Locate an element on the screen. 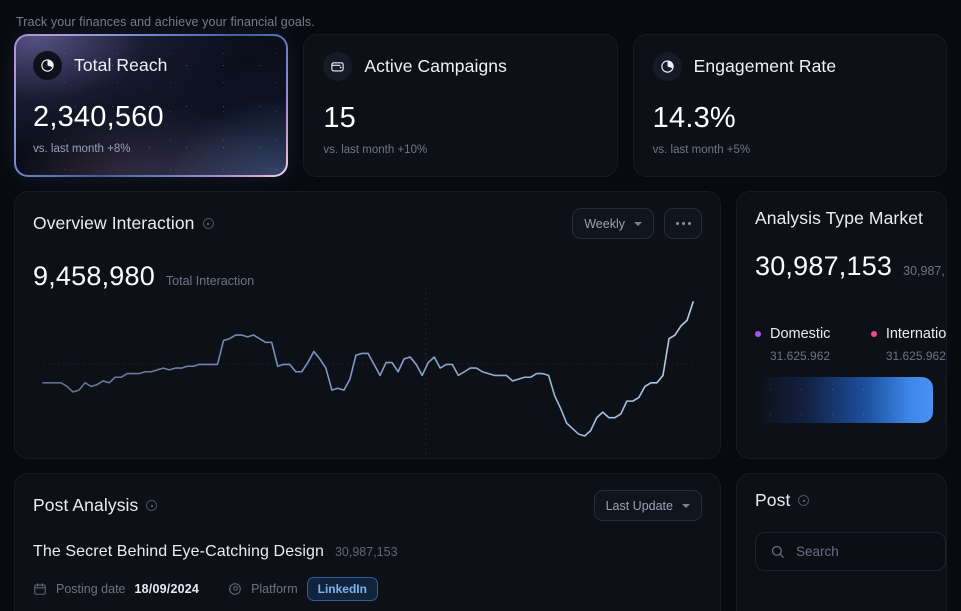 Image resolution: width=961 pixels, height=611 pixels. kpi-card-active-campaigns: Active Campaigns 15 vs. last month +10% is located at coordinates (460, 105).